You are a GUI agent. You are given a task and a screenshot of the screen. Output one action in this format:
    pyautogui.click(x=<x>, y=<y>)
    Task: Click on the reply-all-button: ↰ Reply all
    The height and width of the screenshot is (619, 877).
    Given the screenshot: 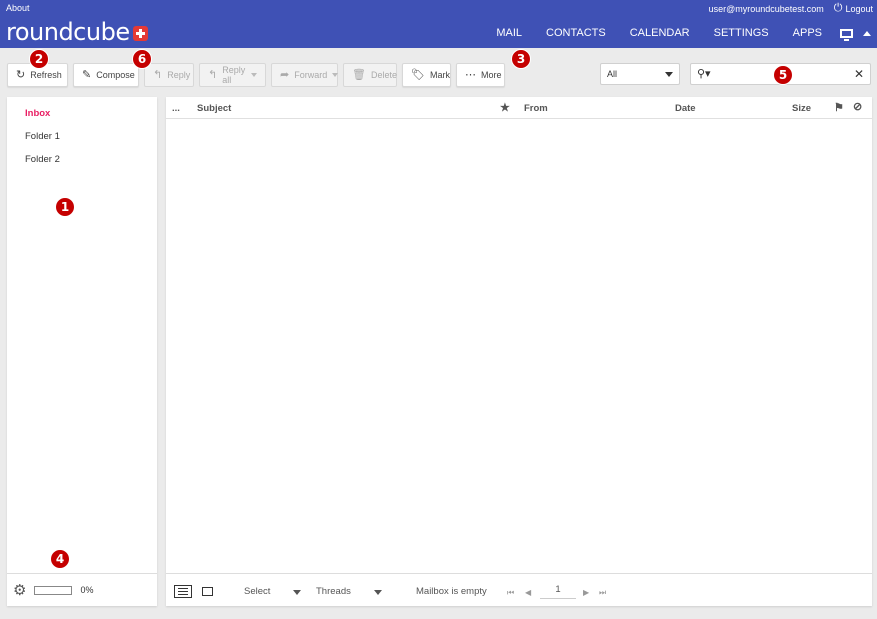 What is the action you would take?
    pyautogui.click(x=232, y=75)
    